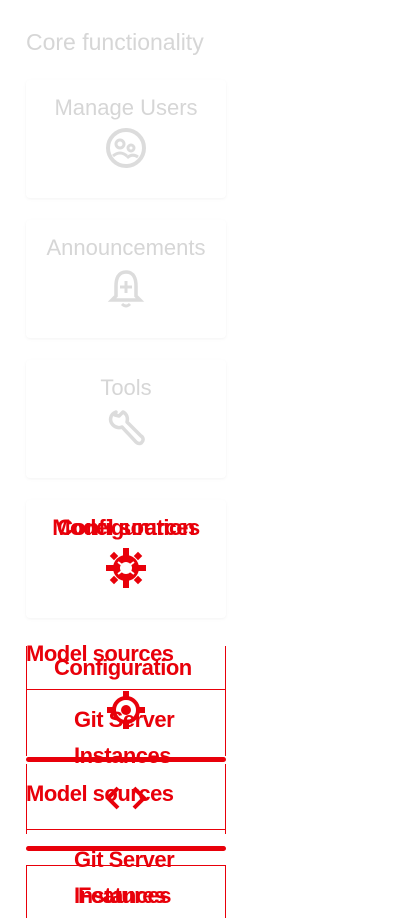 The height and width of the screenshot is (920, 420). Describe the element at coordinates (126, 107) in the screenshot. I see `manage-users-label: Manage Users` at that location.